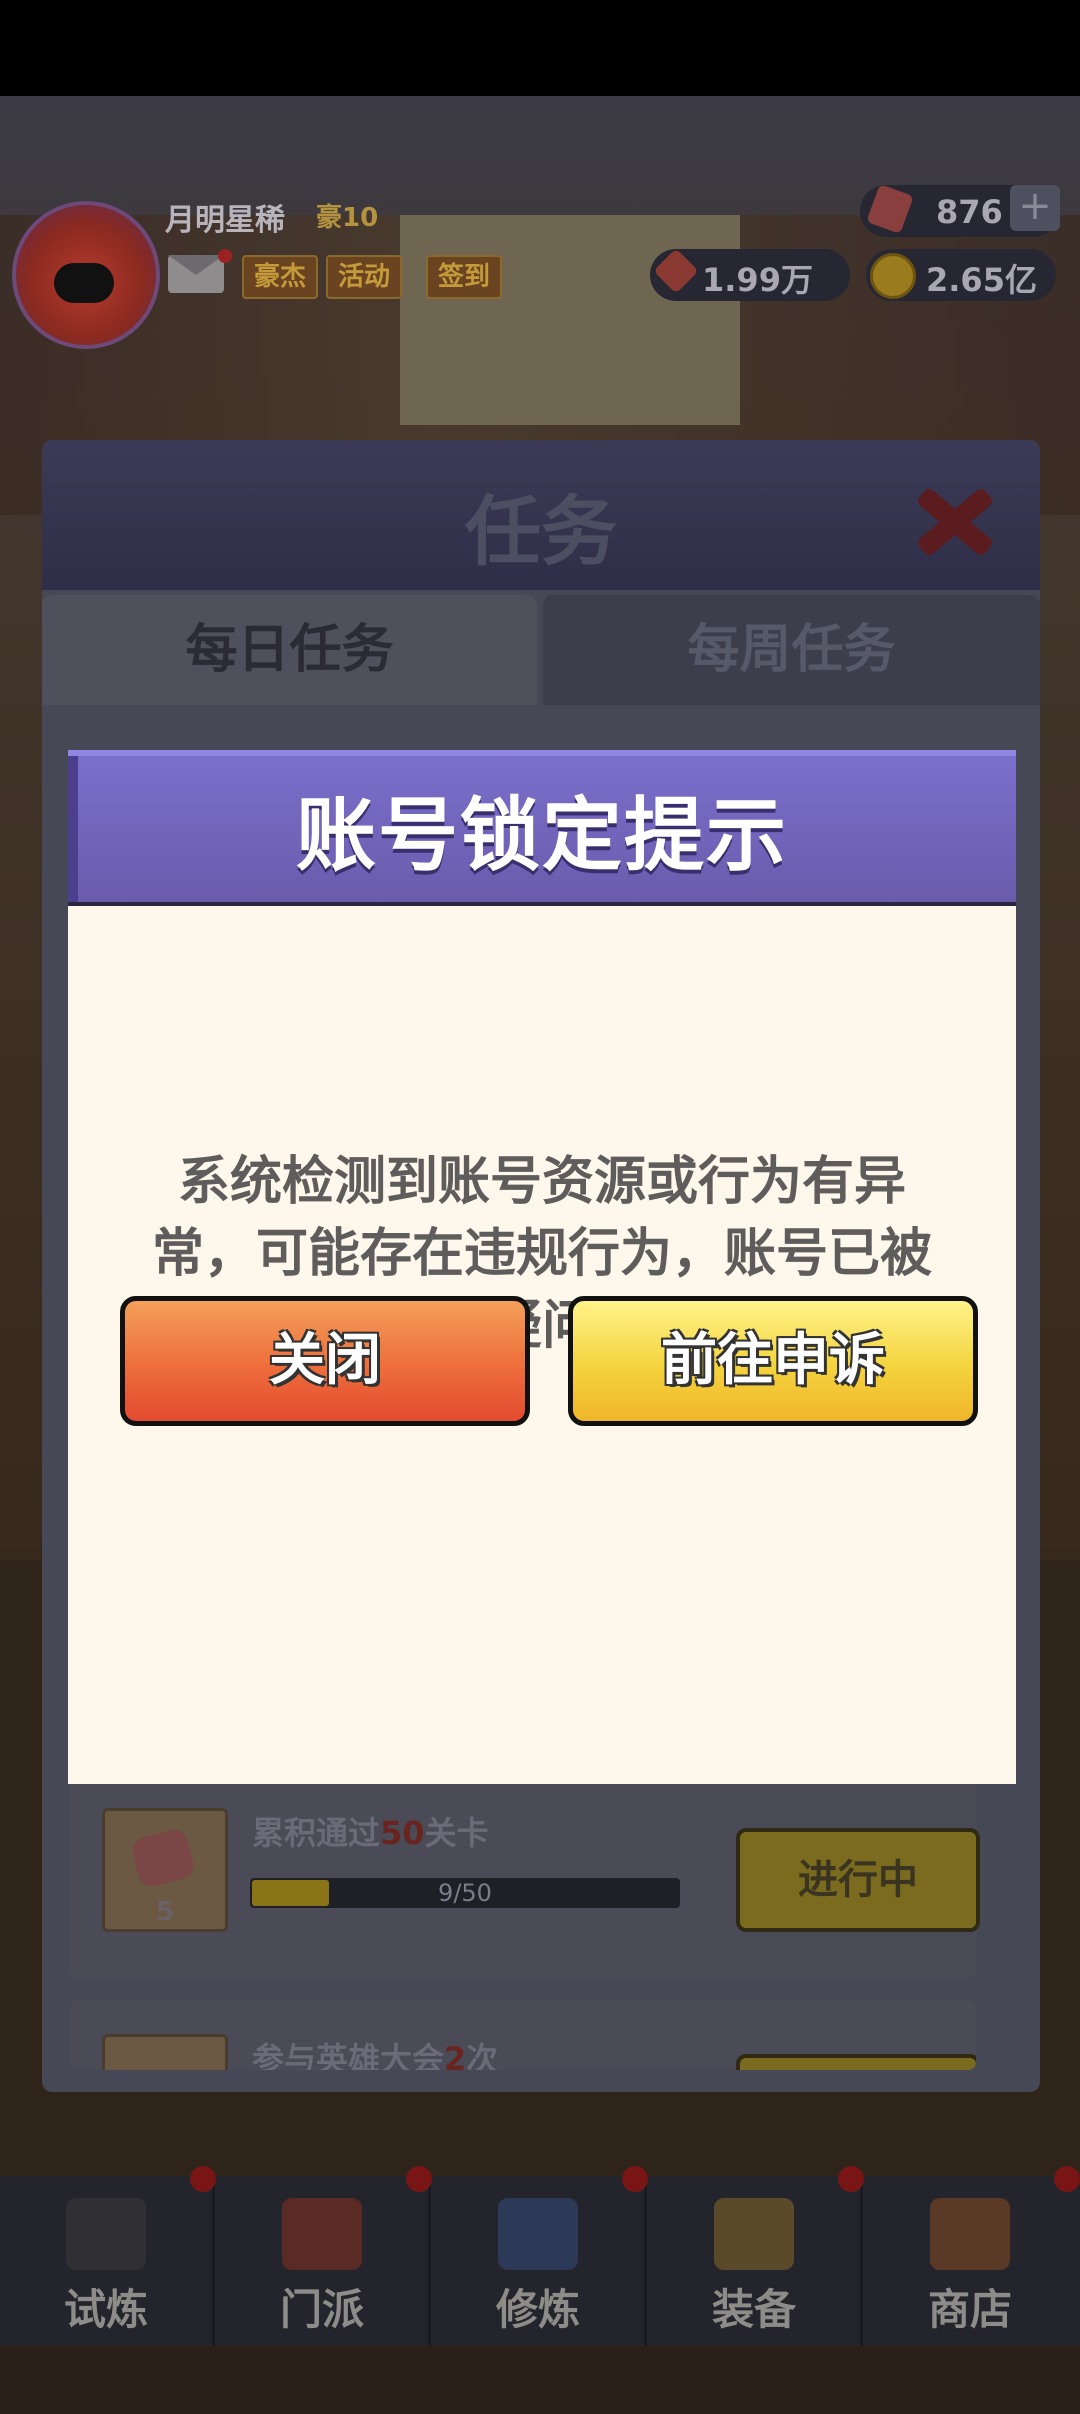 The height and width of the screenshot is (2414, 1080). I want to click on player-avatar, so click(86, 275).